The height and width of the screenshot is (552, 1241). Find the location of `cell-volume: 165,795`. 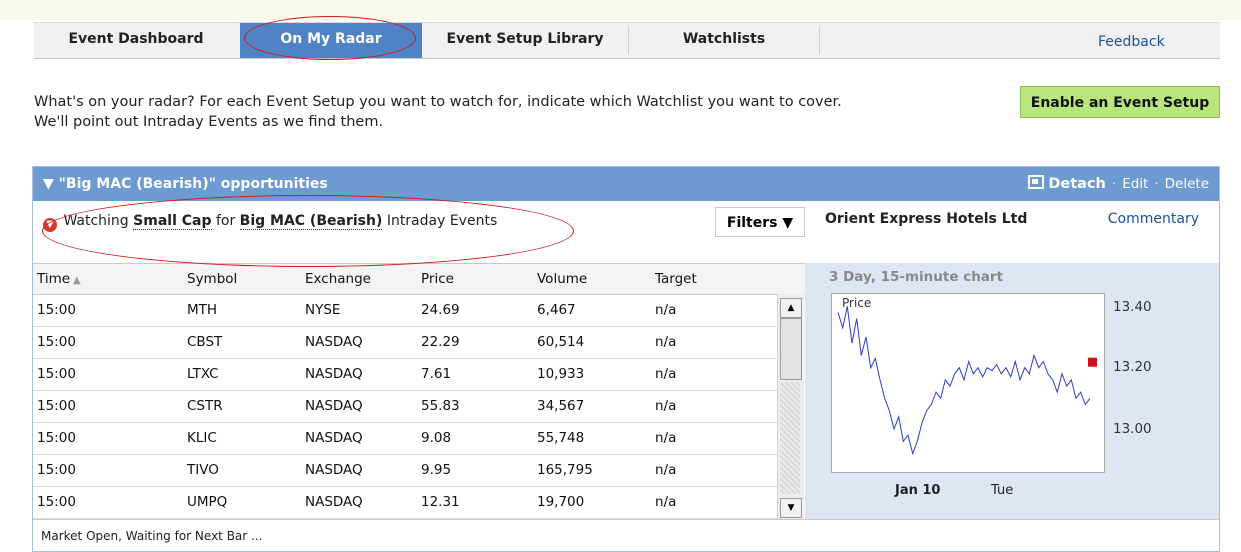

cell-volume: 165,795 is located at coordinates (565, 470).